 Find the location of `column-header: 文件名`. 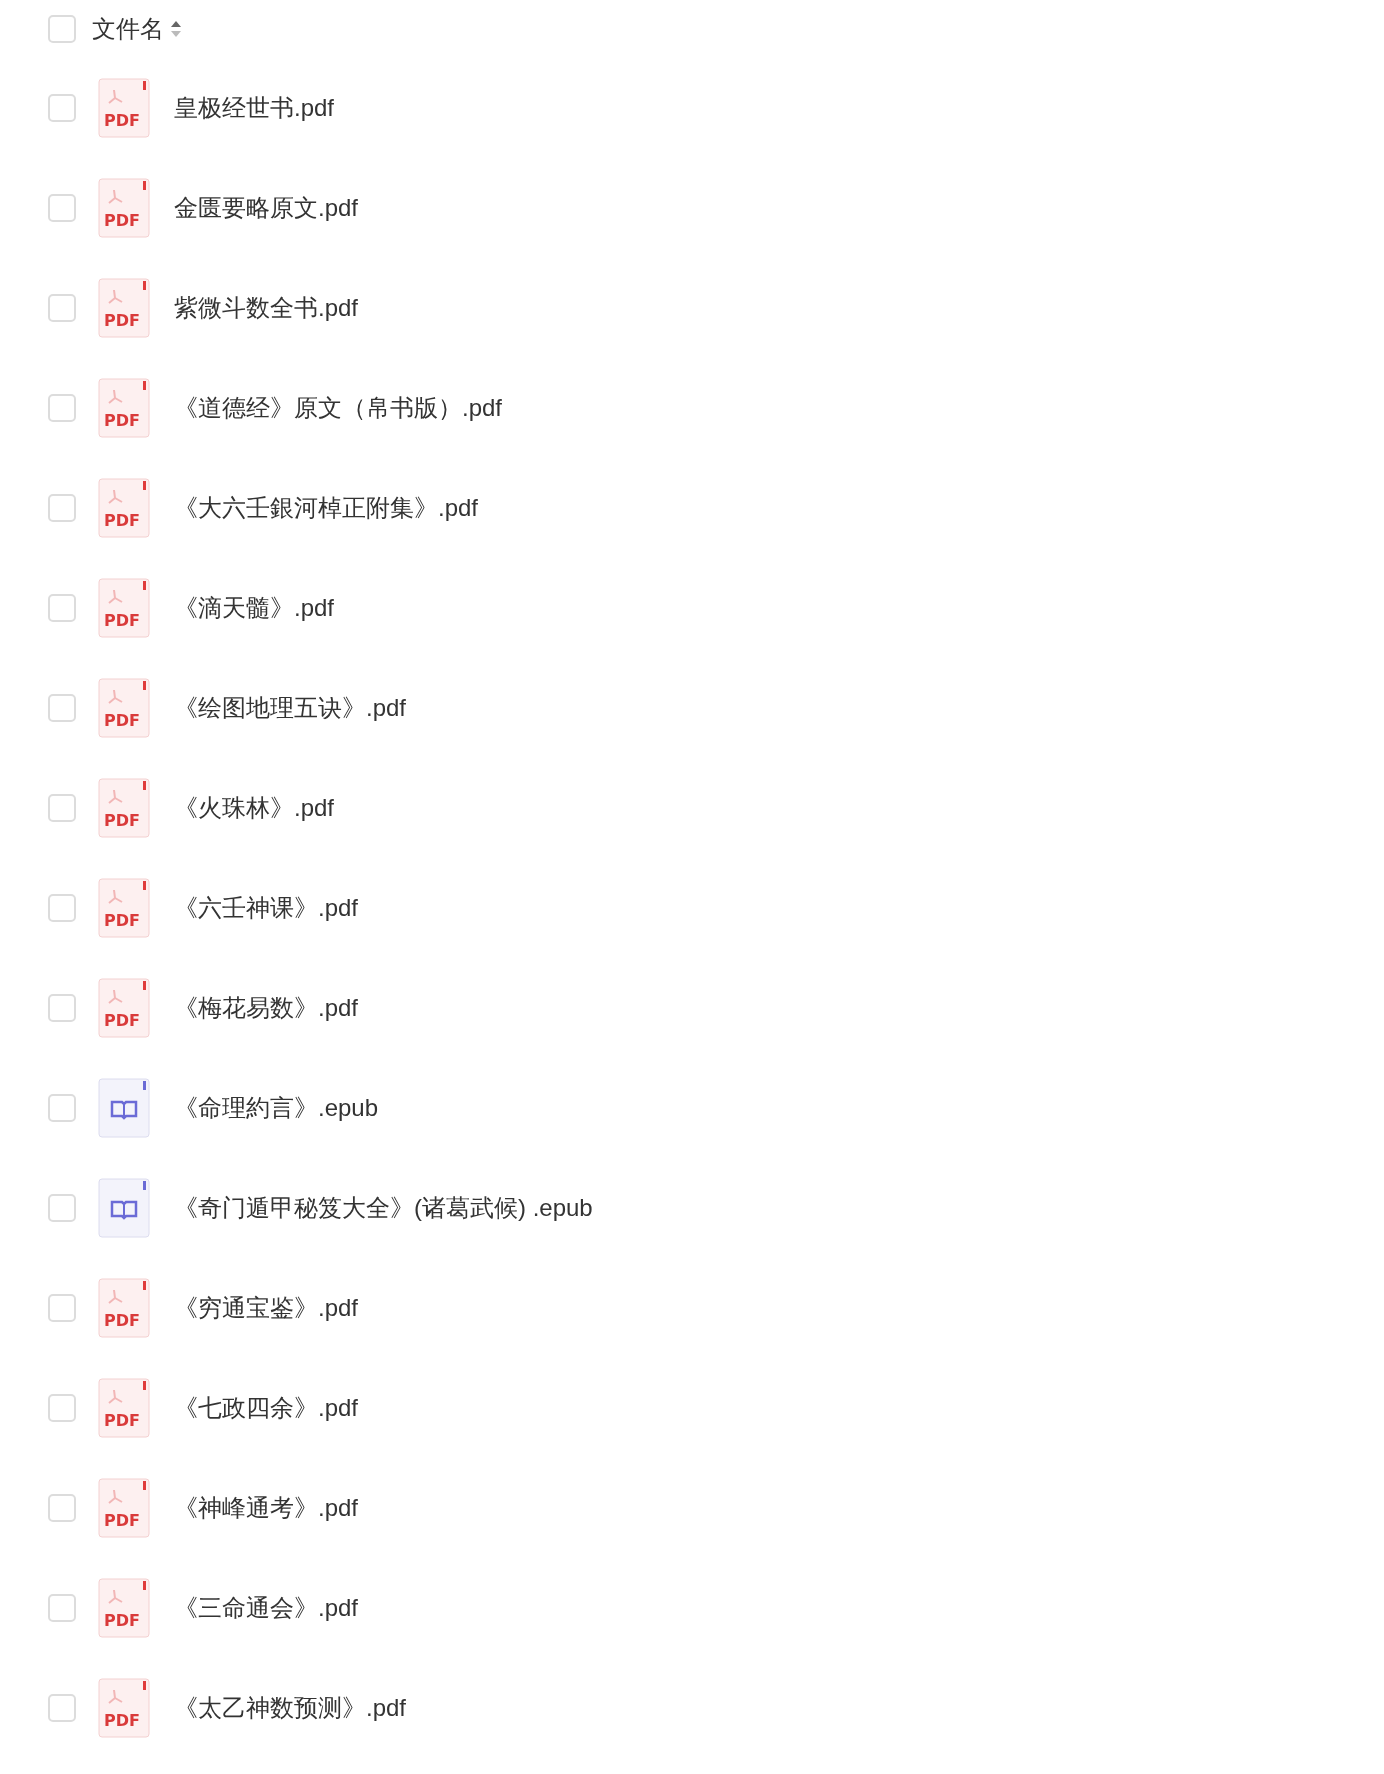

column-header: 文件名 is located at coordinates (128, 29).